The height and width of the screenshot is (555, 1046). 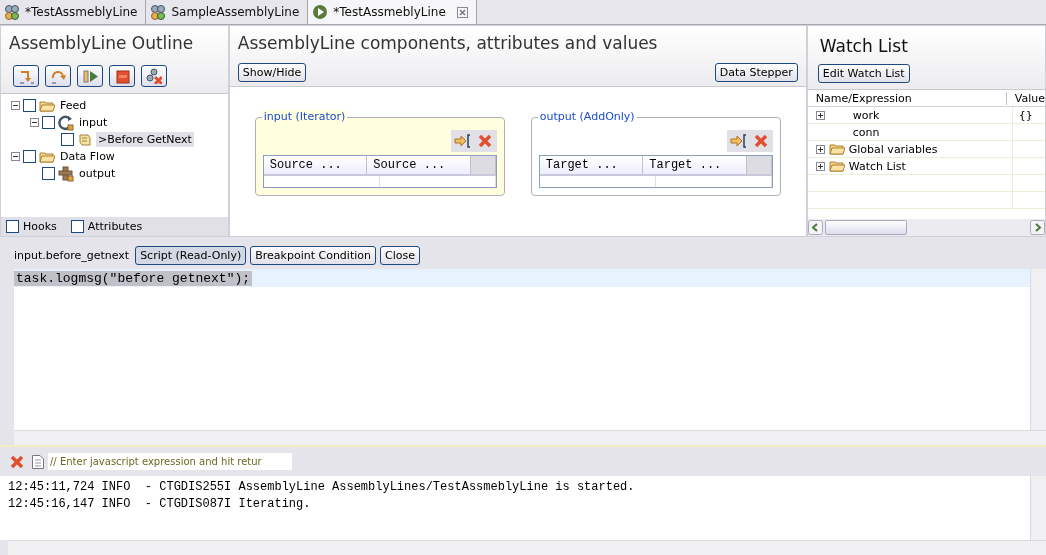 What do you see at coordinates (101, 43) in the screenshot?
I see `panel-title: AssemblyLine Outline` at bounding box center [101, 43].